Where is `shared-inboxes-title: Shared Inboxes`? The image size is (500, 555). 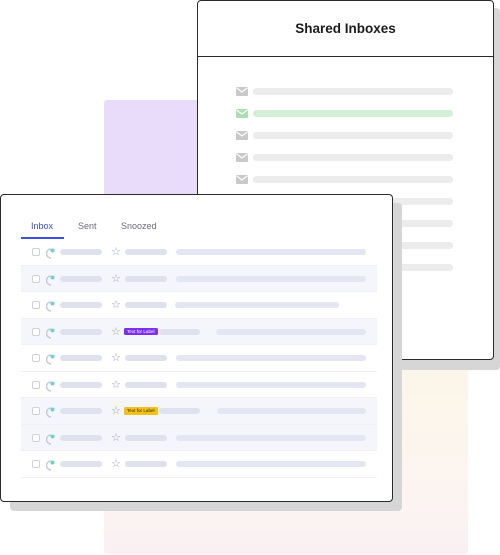 shared-inboxes-title: Shared Inboxes is located at coordinates (345, 28).